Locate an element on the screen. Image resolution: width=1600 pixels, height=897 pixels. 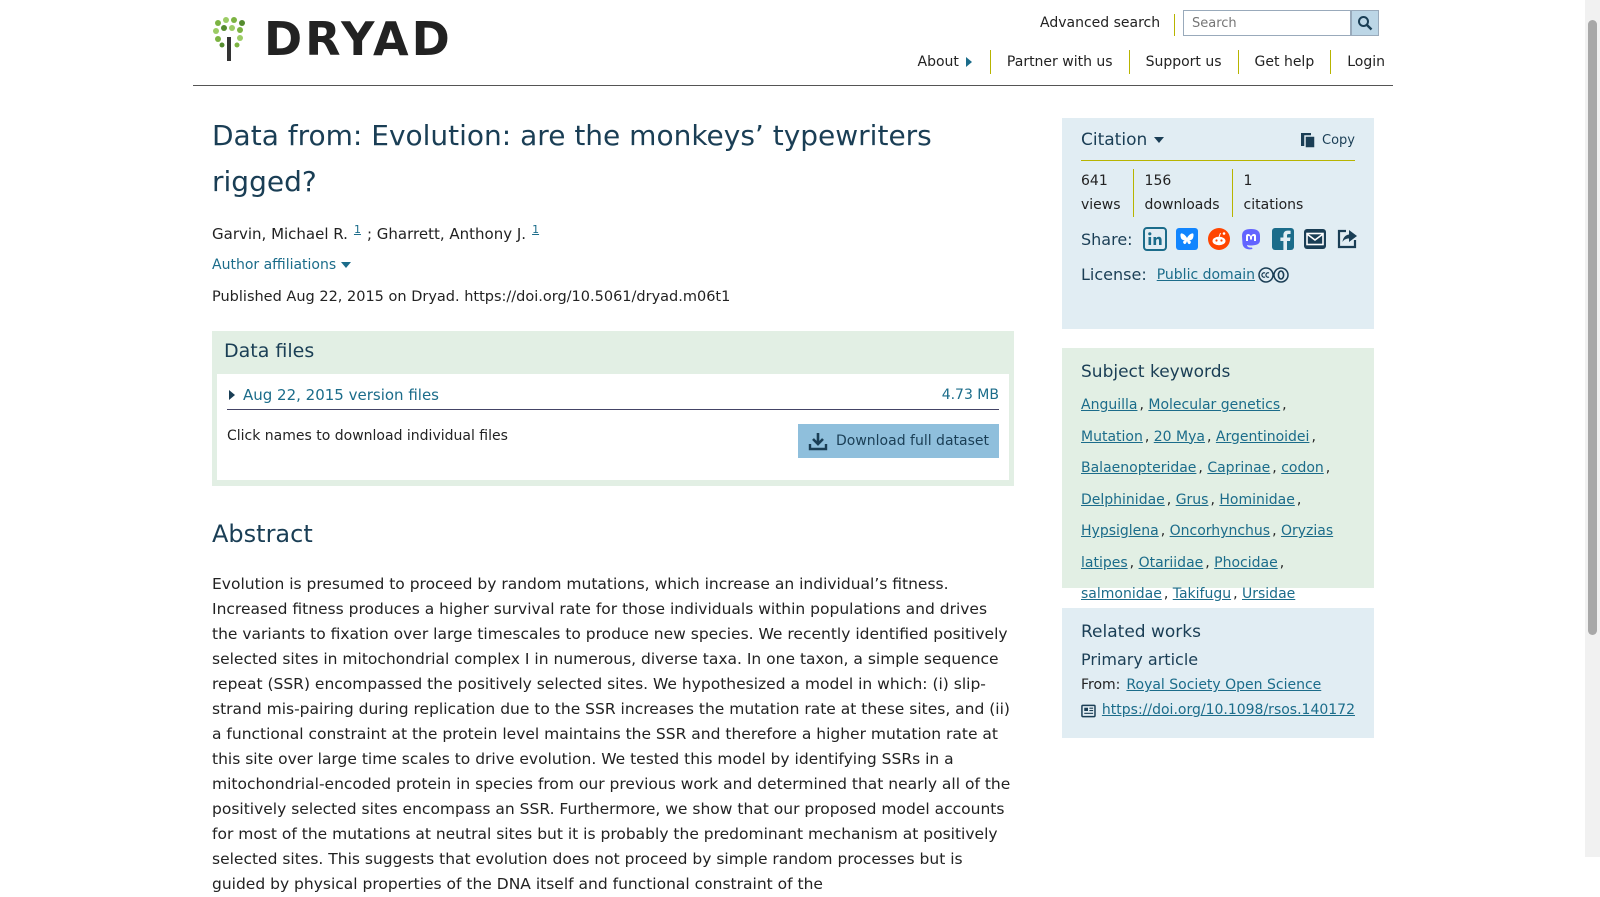
downloads-metric: 156 downloads is located at coordinates (1182, 193).